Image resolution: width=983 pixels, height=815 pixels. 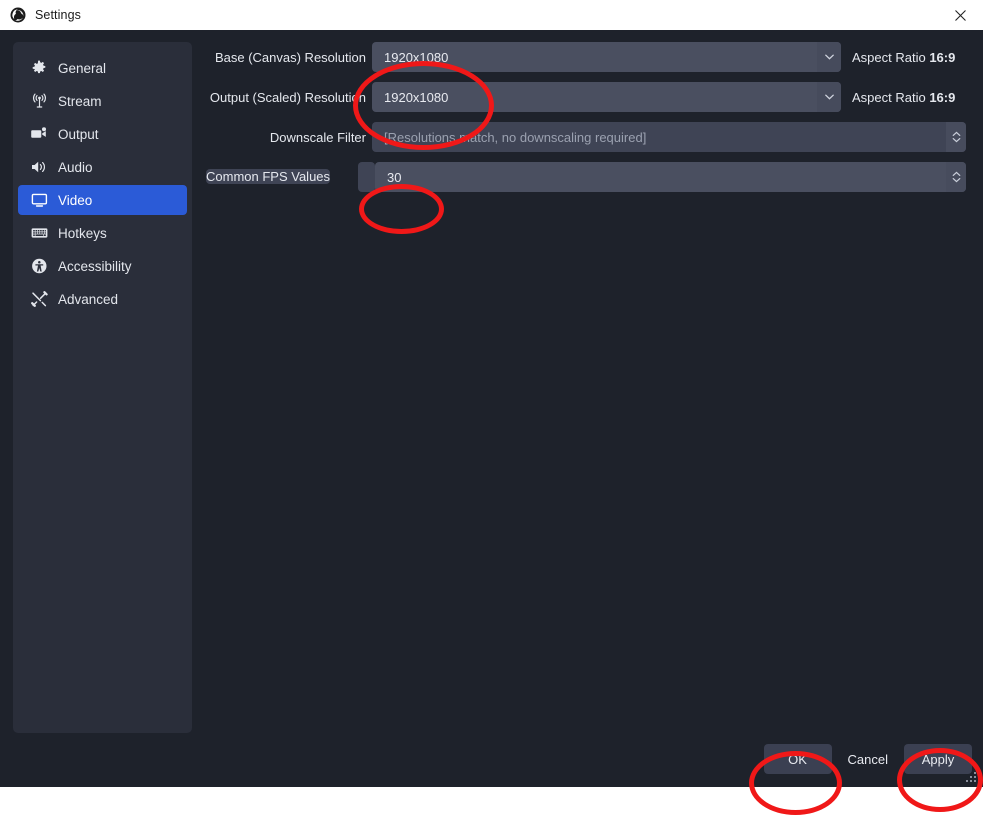 I want to click on title-bar: Settings, so click(x=491, y=15).